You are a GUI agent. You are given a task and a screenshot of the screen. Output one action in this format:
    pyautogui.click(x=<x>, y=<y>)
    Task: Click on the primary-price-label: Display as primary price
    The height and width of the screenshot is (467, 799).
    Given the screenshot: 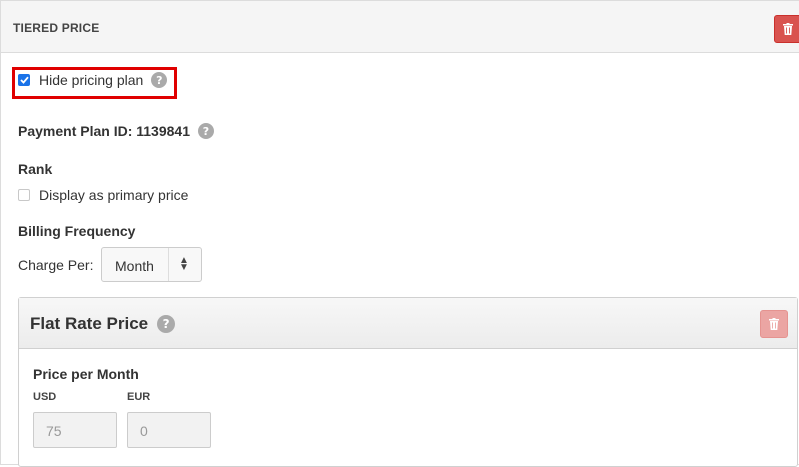 What is the action you would take?
    pyautogui.click(x=113, y=195)
    